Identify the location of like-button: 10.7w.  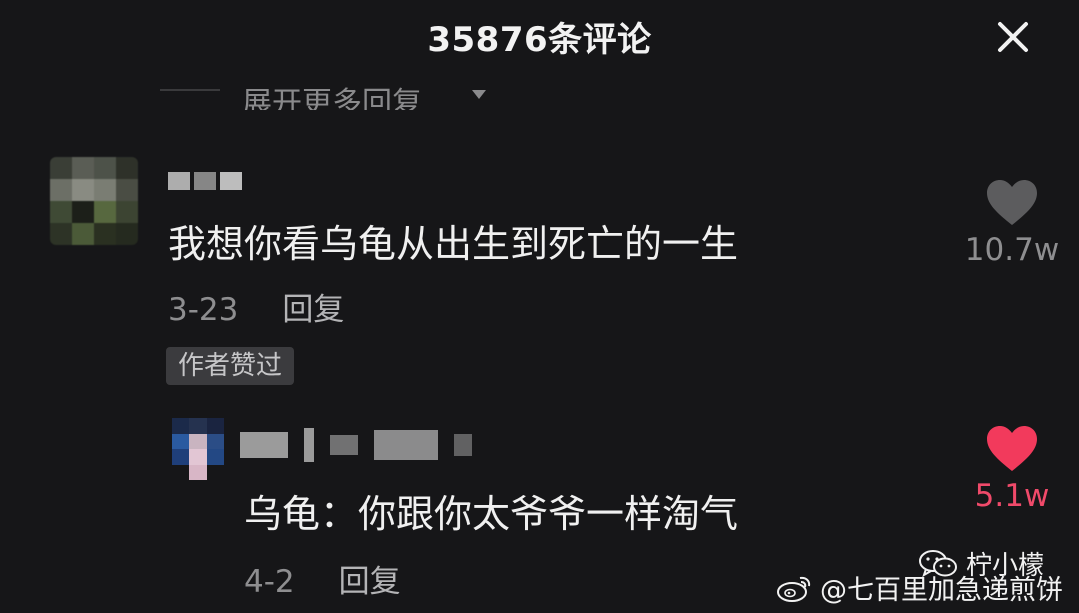
(1012, 223).